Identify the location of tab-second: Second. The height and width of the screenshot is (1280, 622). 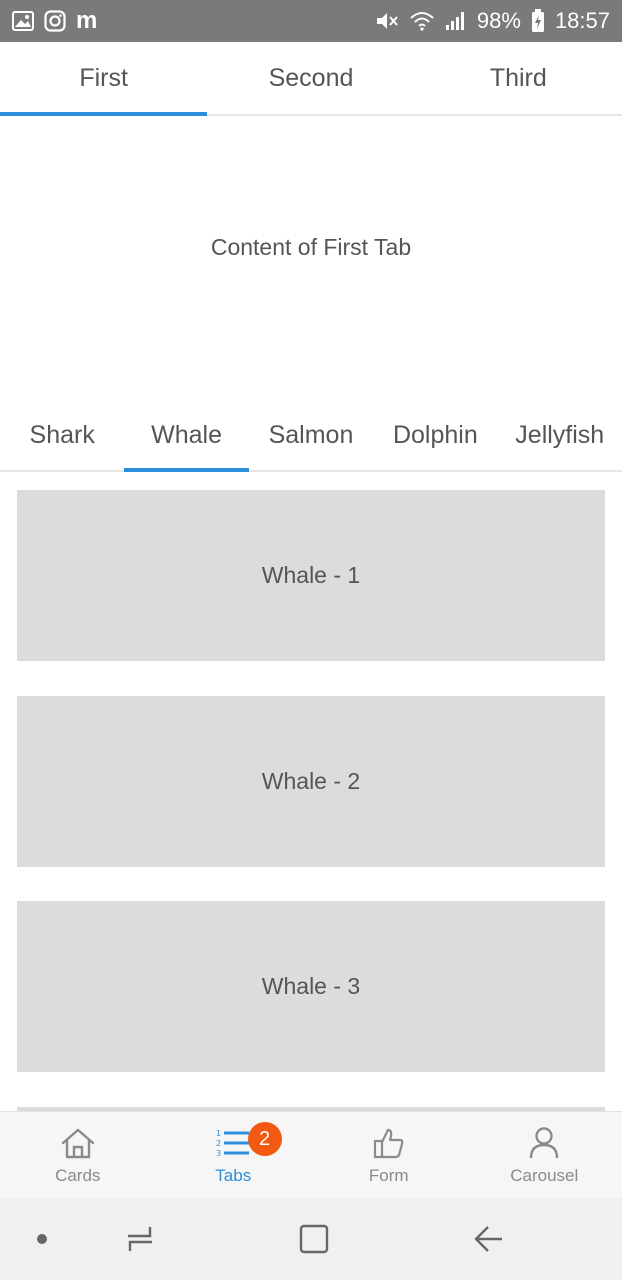
(310, 78).